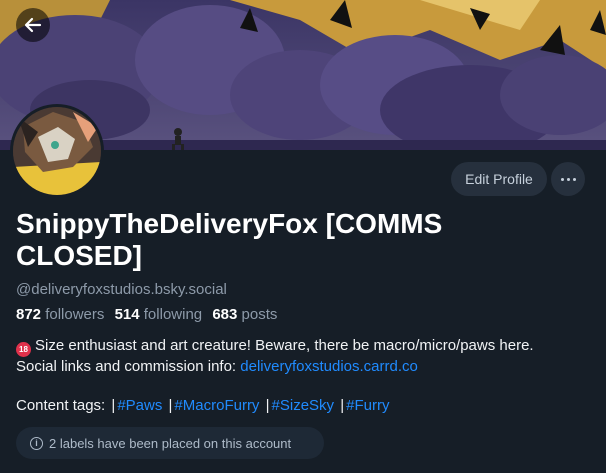 This screenshot has width=606, height=473. Describe the element at coordinates (173, 314) in the screenshot. I see `following-label: following` at that location.